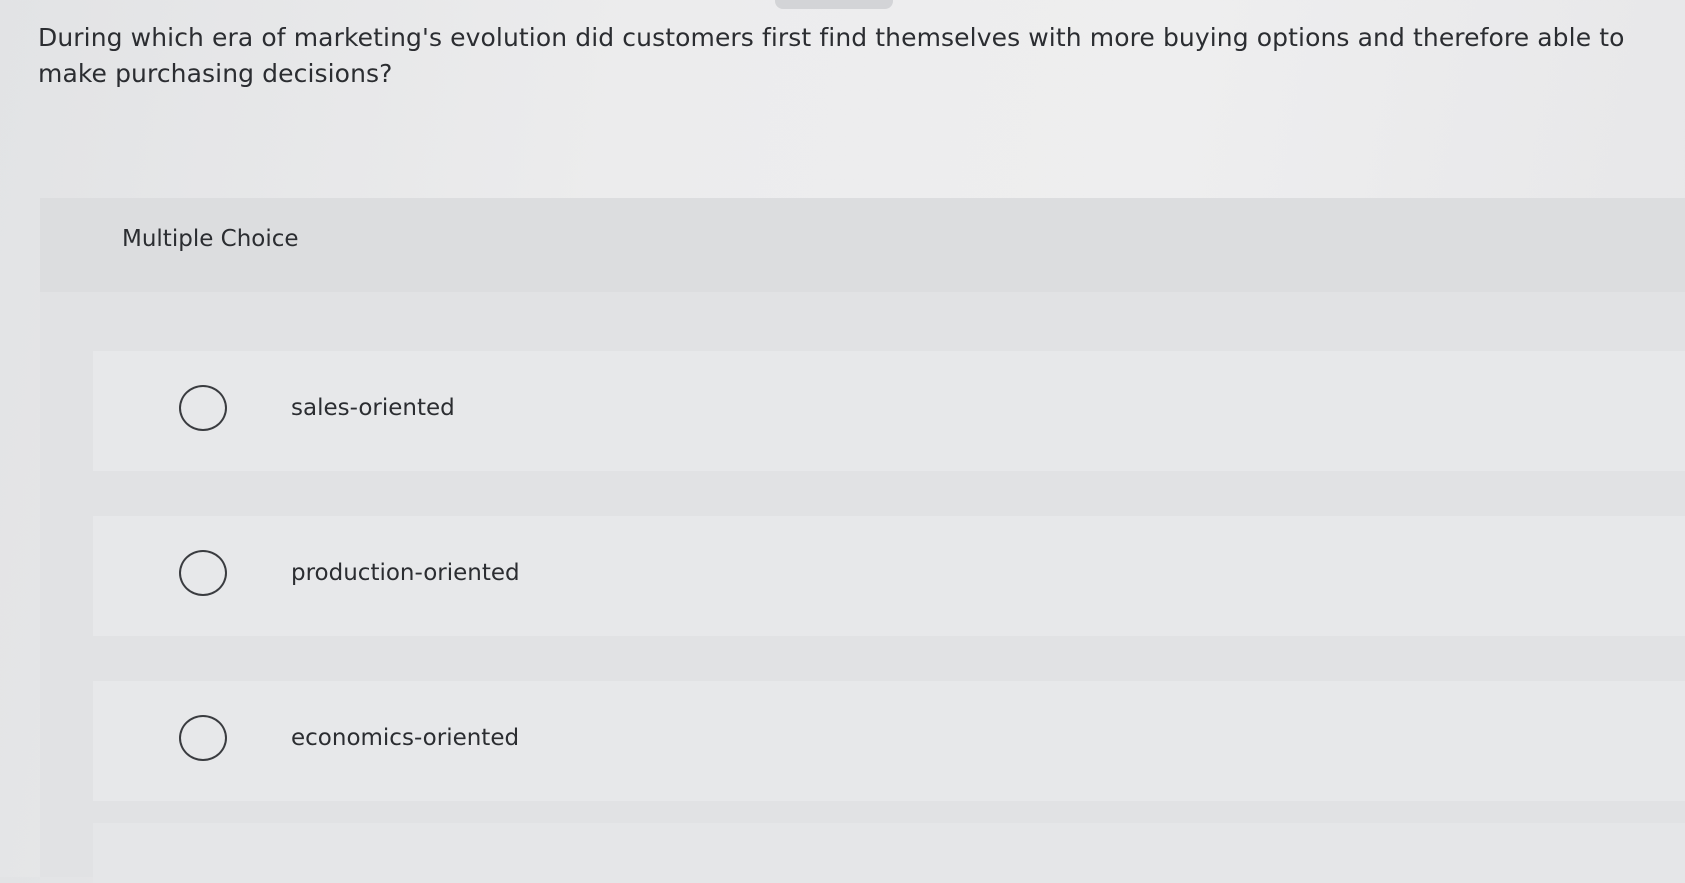  Describe the element at coordinates (889, 853) in the screenshot. I see `next-choice-edge` at that location.